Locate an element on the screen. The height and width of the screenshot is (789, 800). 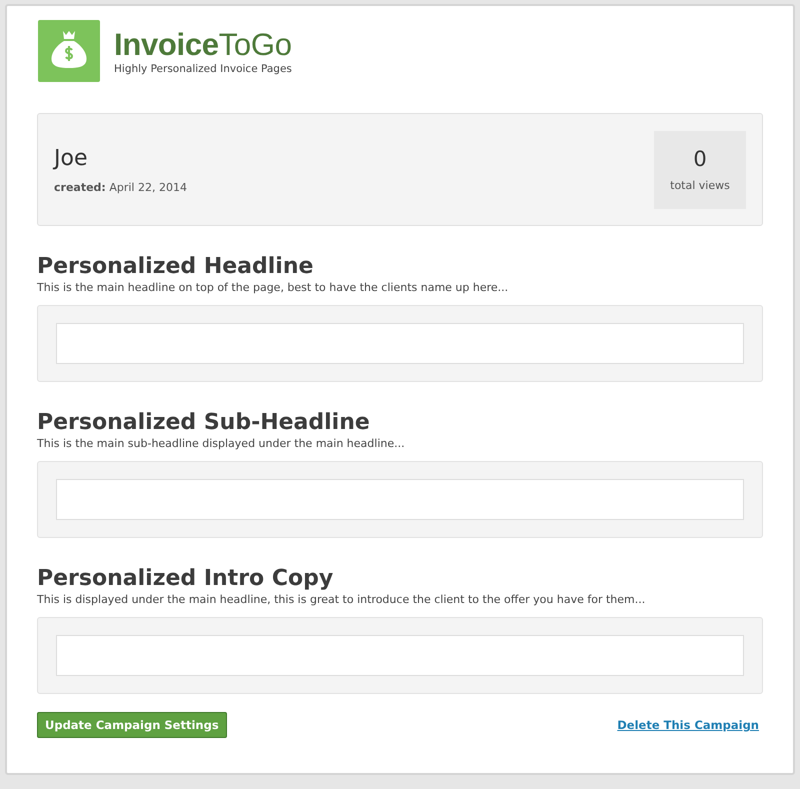
section-title: Personalized Sub-Headline is located at coordinates (204, 423).